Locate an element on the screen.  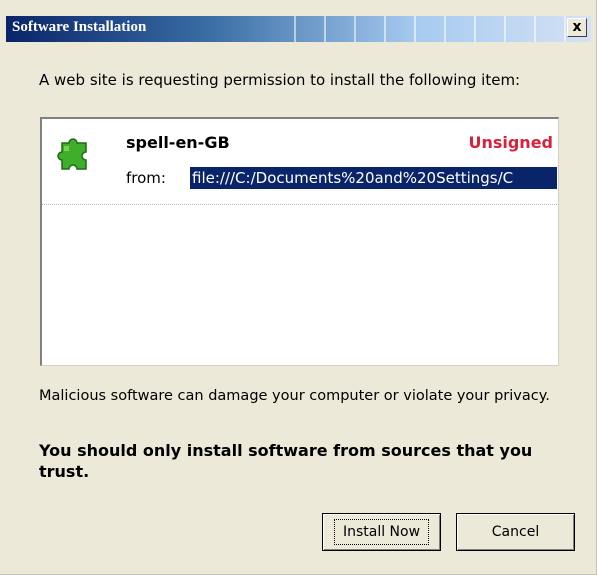
close-icon: x is located at coordinates (577, 27).